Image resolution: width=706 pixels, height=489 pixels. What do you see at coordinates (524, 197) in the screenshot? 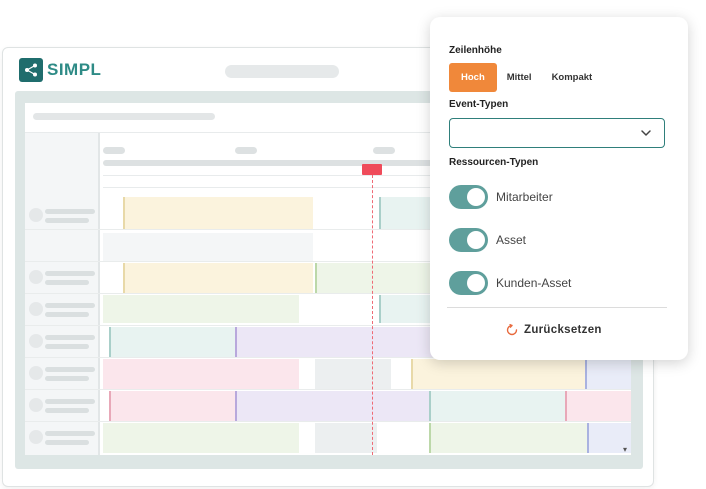
I see `toggle-label-mitarbeiter: Mitarbeiter` at bounding box center [524, 197].